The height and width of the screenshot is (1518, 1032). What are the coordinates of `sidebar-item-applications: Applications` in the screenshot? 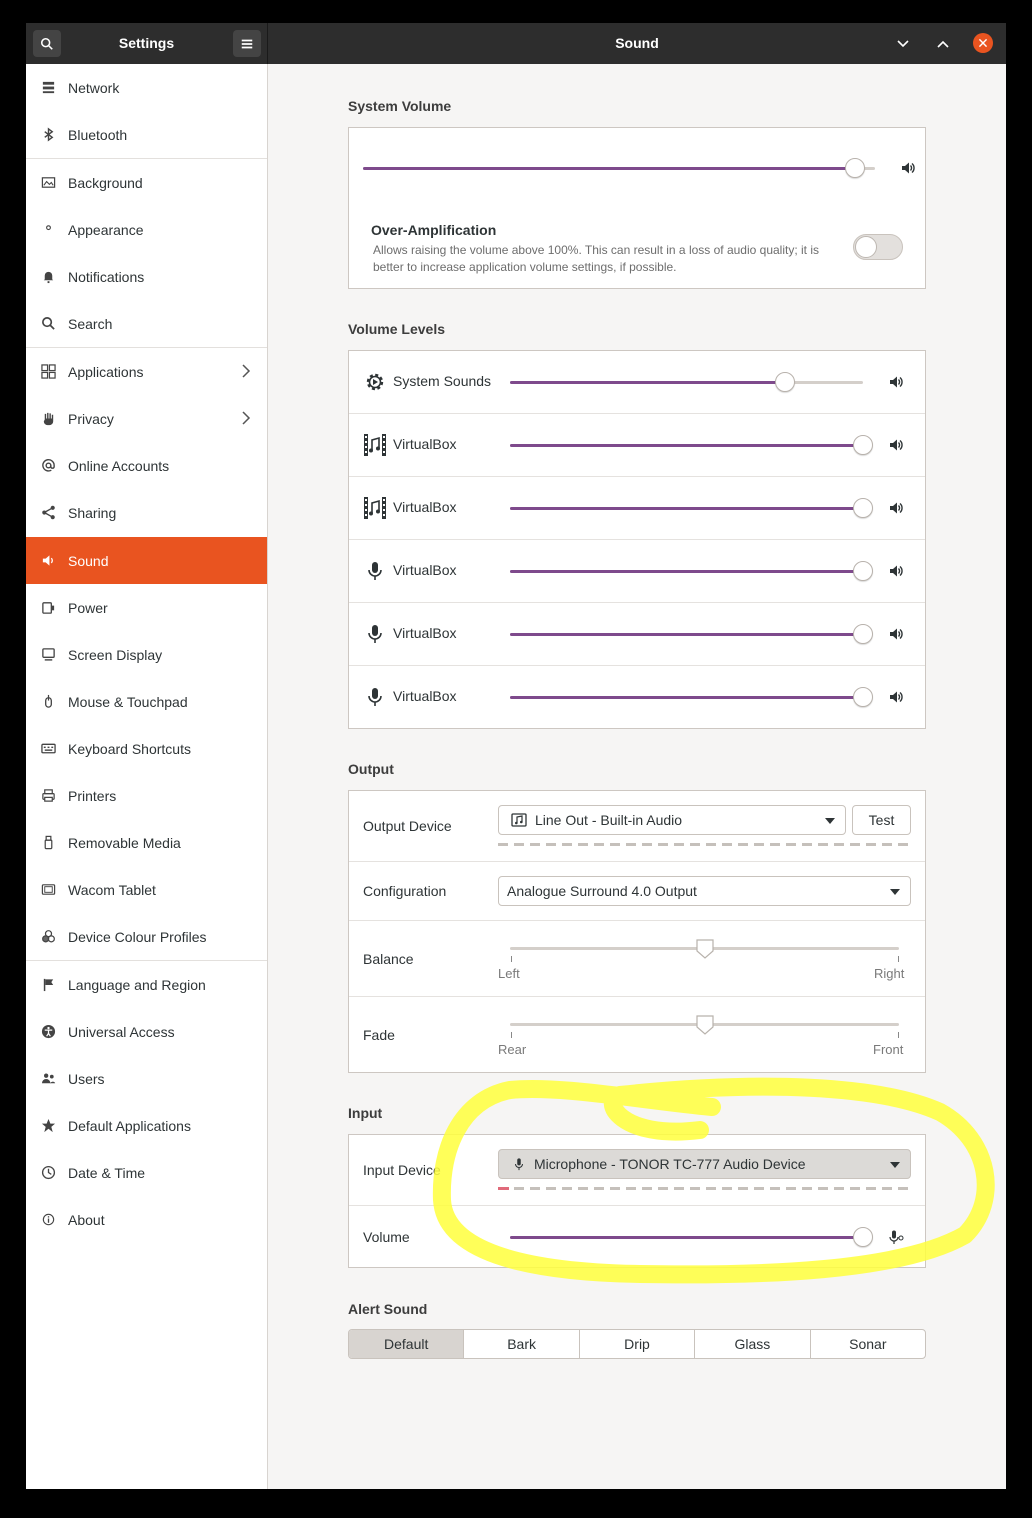 It's located at (146, 371).